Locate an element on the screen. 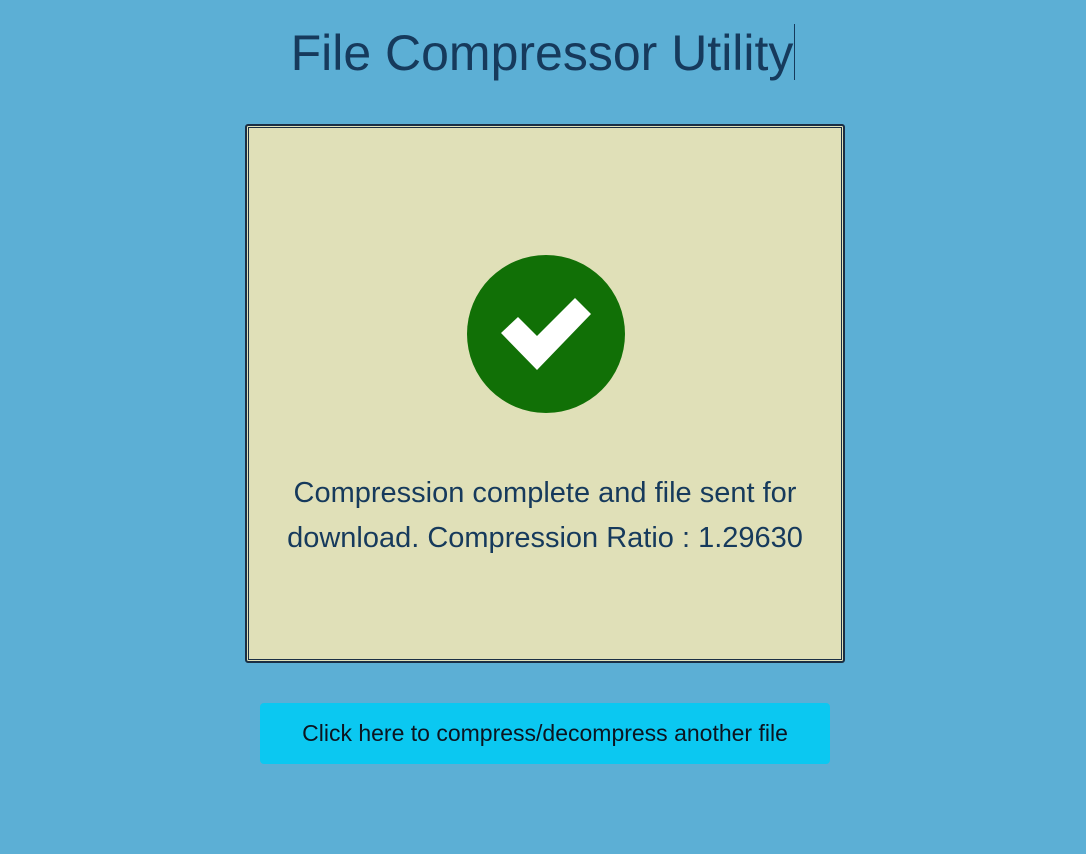  header: File Compressor Utility is located at coordinates (543, 53).